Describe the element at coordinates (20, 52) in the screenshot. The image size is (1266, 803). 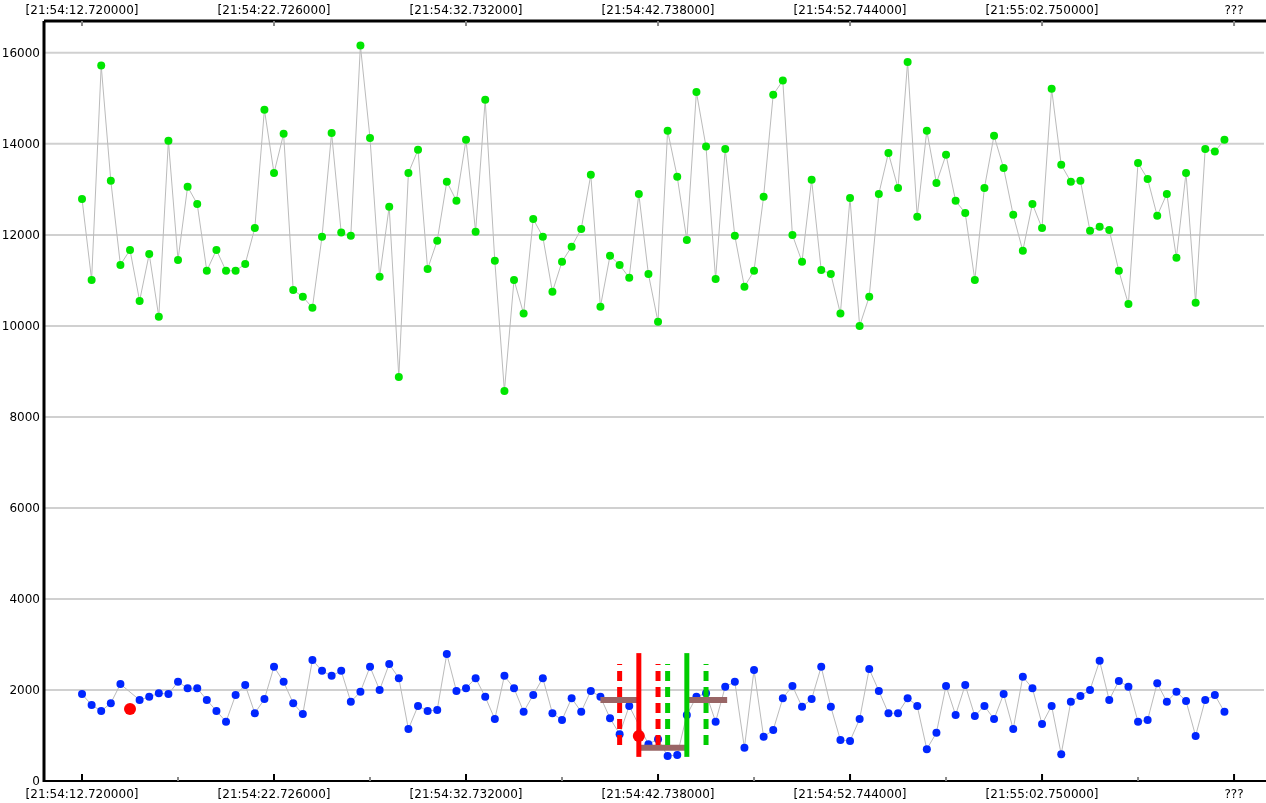
I see `tick-label: 16000` at that location.